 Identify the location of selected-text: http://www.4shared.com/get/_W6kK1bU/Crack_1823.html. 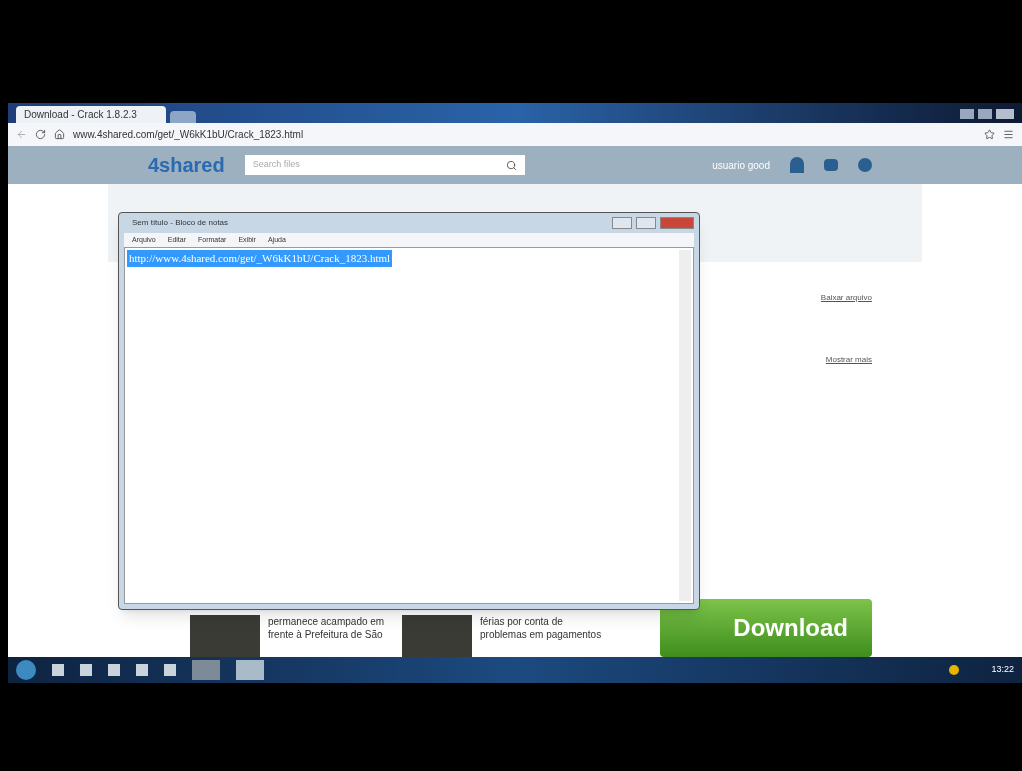
(260, 258).